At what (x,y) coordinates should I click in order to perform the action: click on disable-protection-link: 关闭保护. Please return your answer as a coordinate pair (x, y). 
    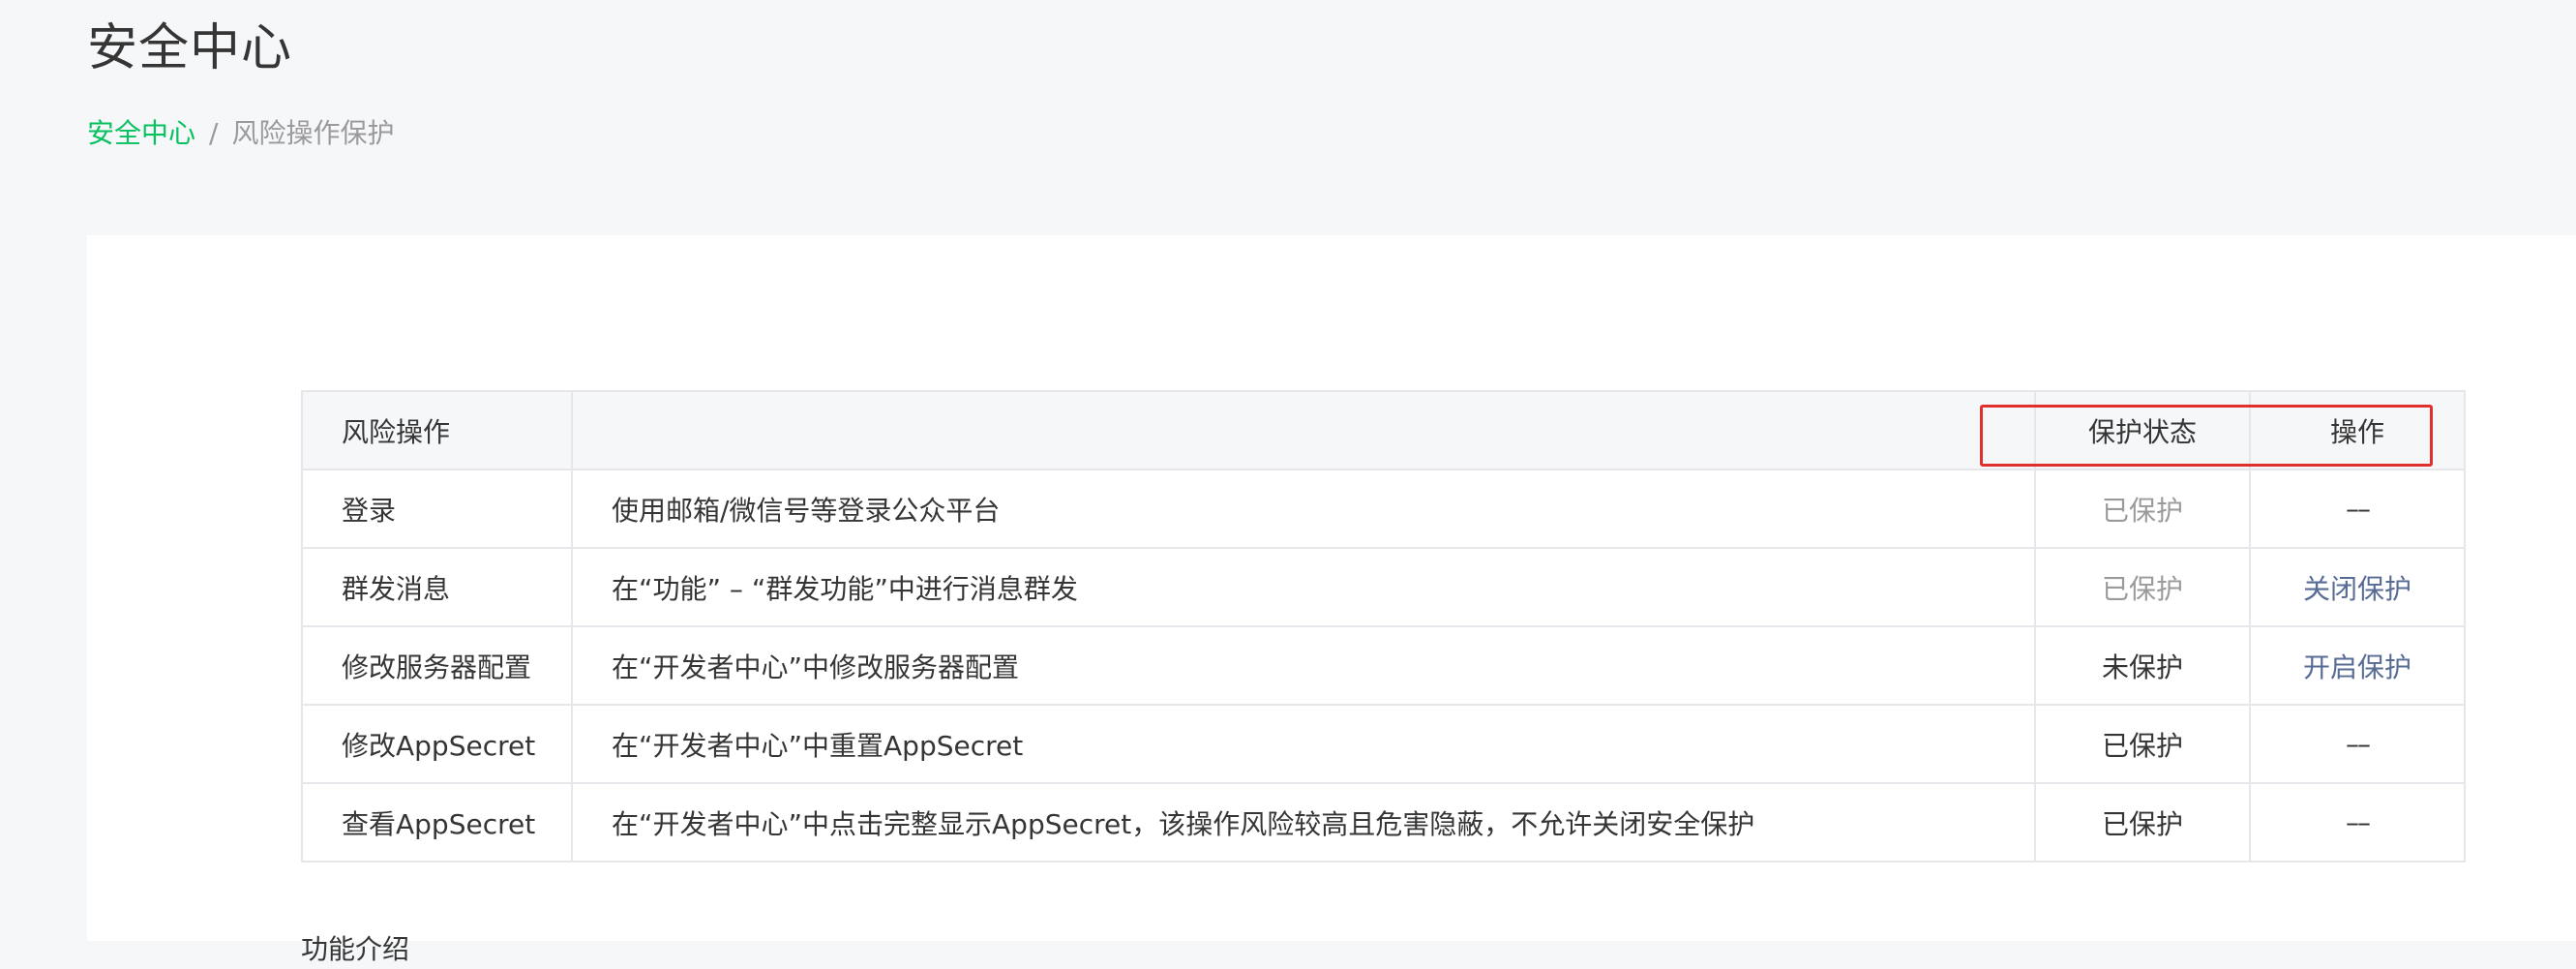
    Looking at the image, I should click on (2357, 589).